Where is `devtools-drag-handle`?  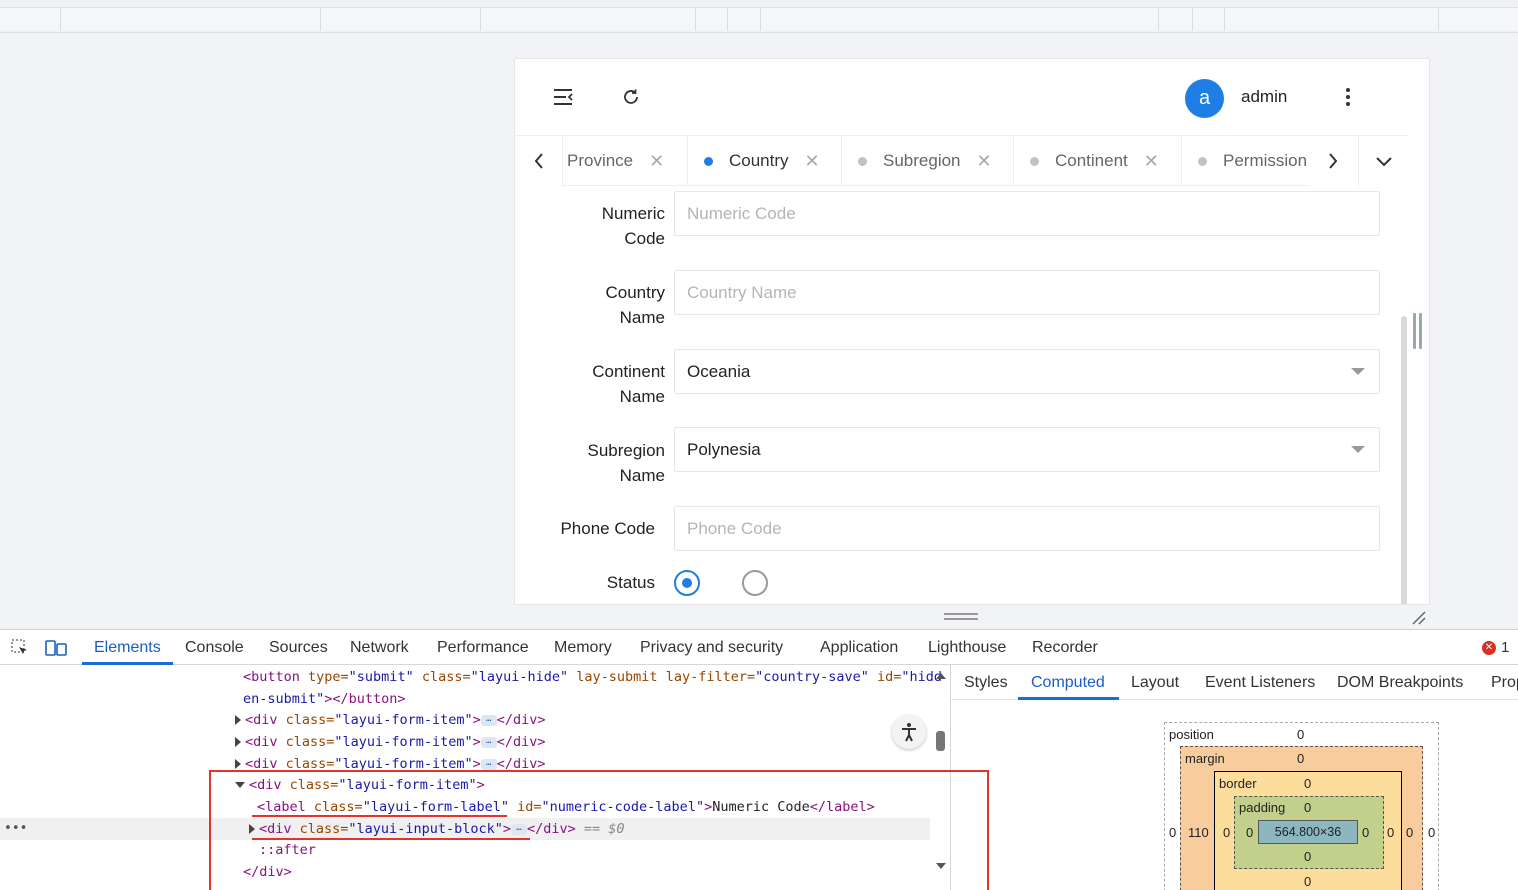 devtools-drag-handle is located at coordinates (961, 617).